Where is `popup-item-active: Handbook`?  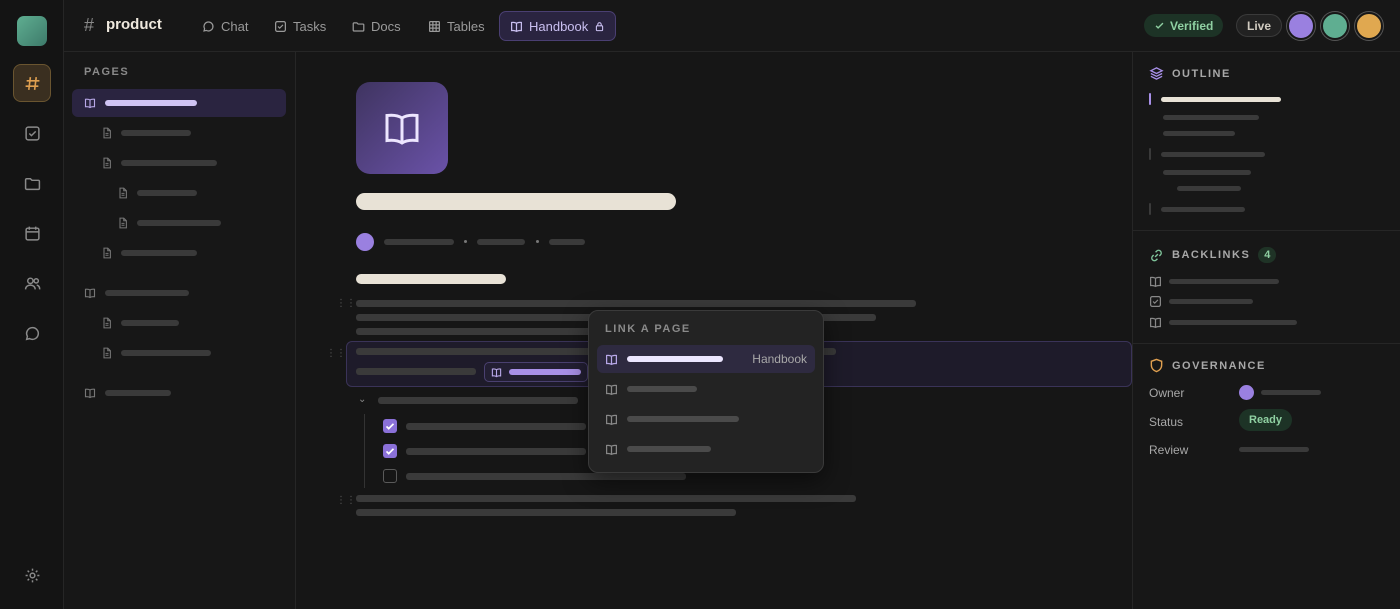 popup-item-active: Handbook is located at coordinates (706, 359).